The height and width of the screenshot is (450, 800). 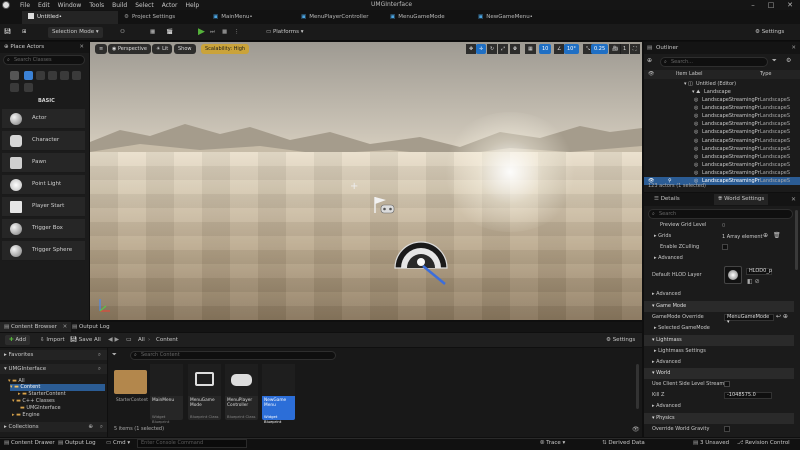 What do you see at coordinates (285, 32) in the screenshot?
I see `platforms-dropdown: ▭ Platforms ▾` at bounding box center [285, 32].